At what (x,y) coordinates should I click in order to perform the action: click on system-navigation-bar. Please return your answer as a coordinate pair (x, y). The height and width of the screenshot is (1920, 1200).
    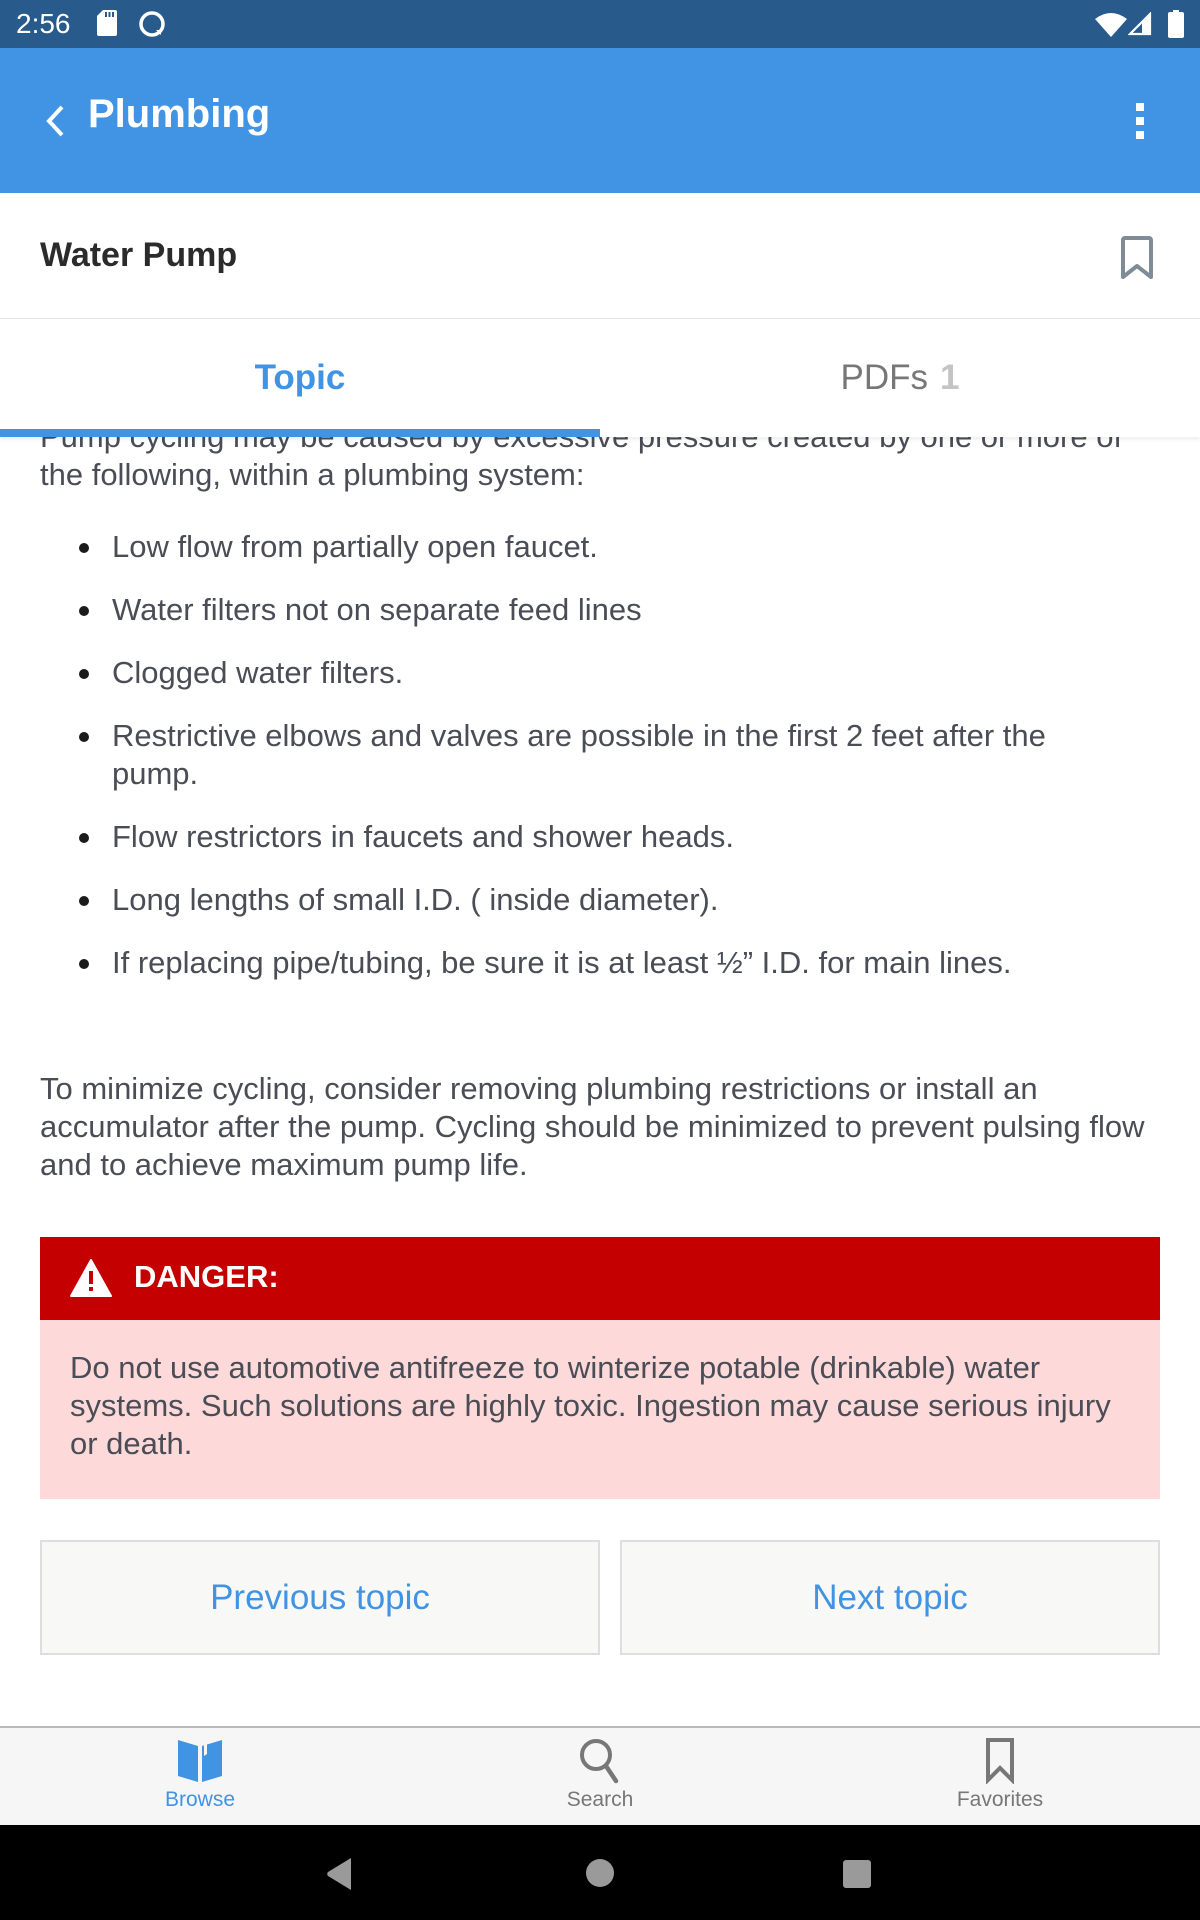
    Looking at the image, I should click on (600, 1872).